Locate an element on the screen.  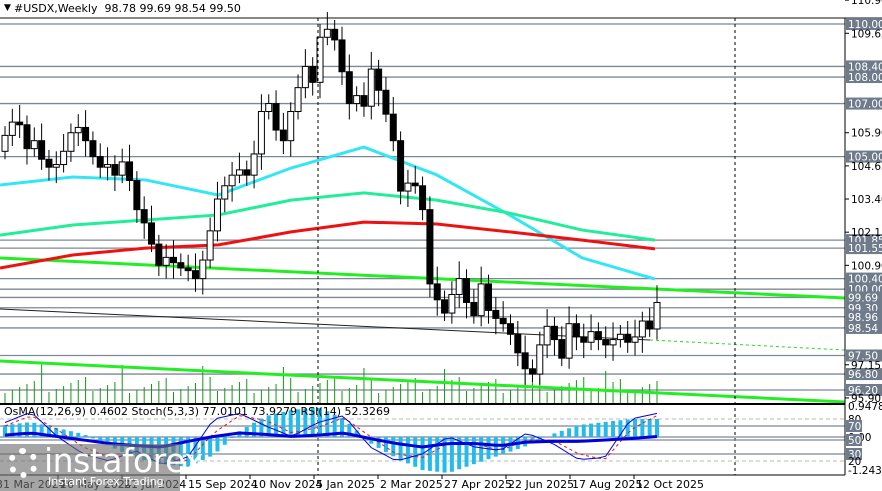
stoch-tick-label: 50 is located at coordinates (854, 441).